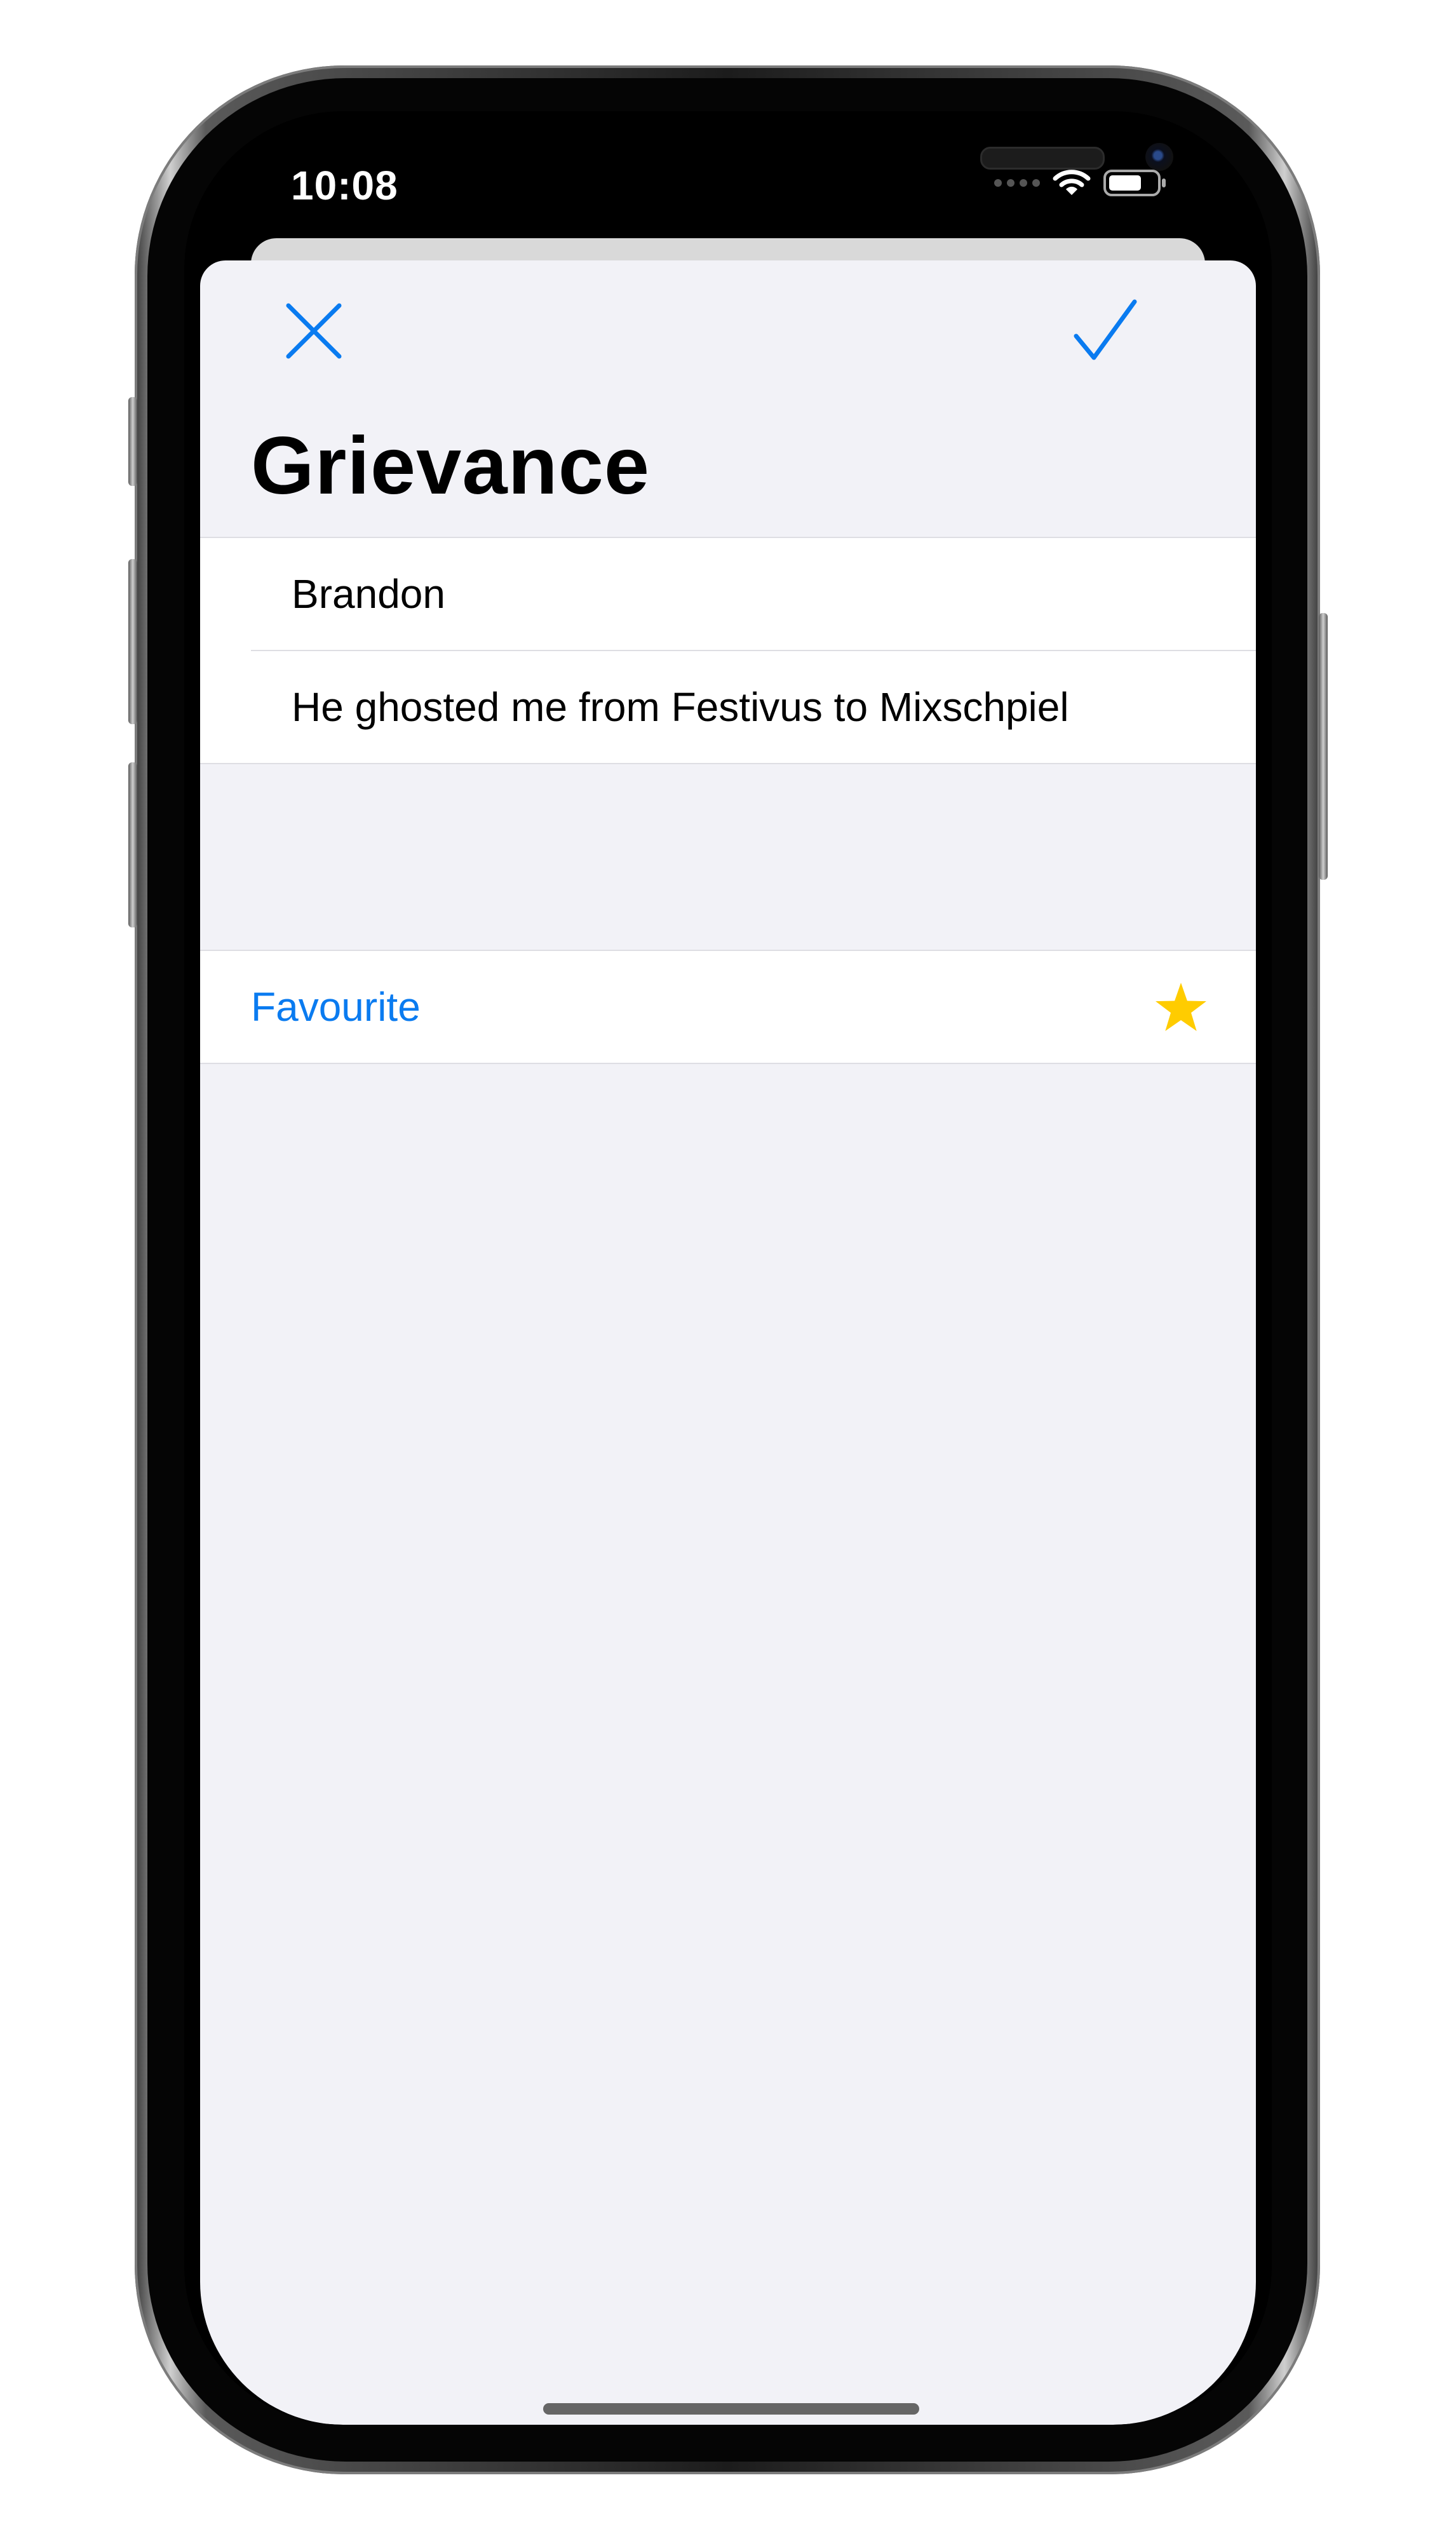 Image resolution: width=1456 pixels, height=2541 pixels. Describe the element at coordinates (728, 594) in the screenshot. I see `name-field: Brandon` at that location.